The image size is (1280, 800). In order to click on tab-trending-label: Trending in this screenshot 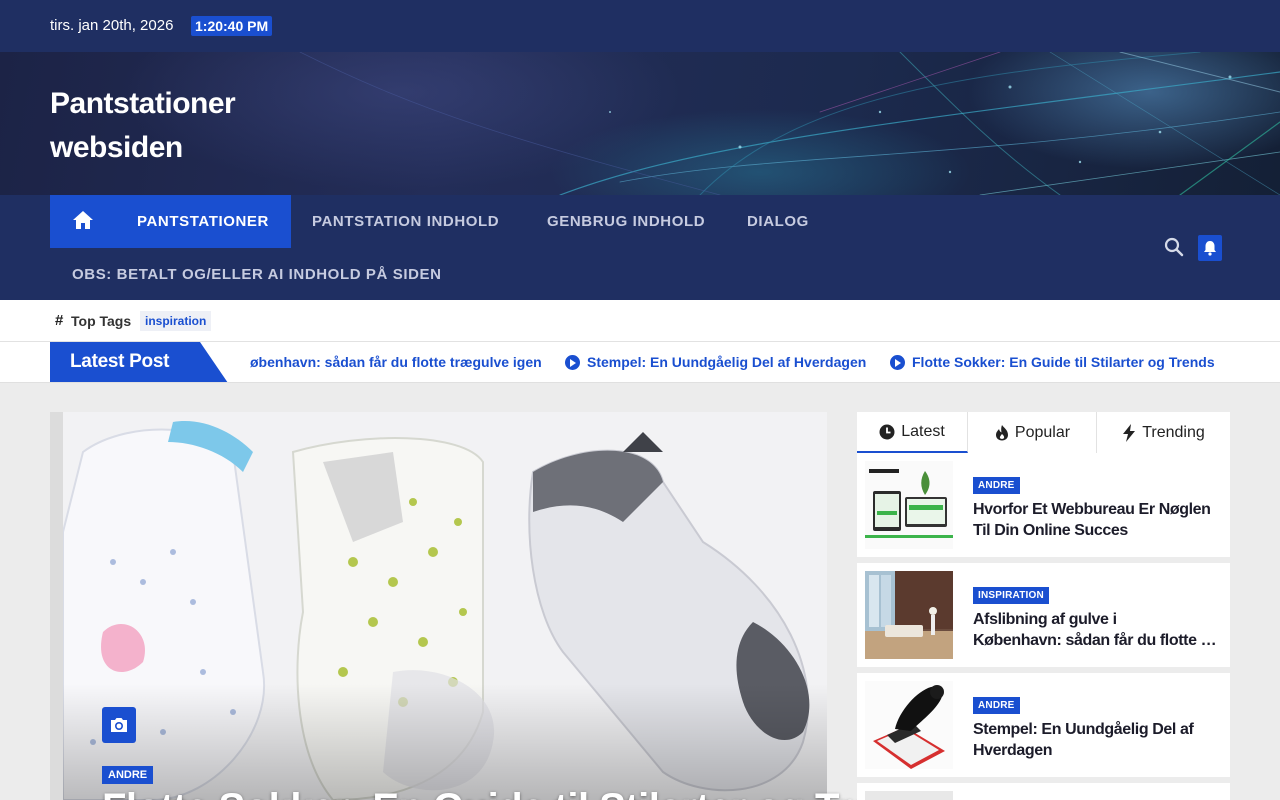, I will do `click(1173, 432)`.